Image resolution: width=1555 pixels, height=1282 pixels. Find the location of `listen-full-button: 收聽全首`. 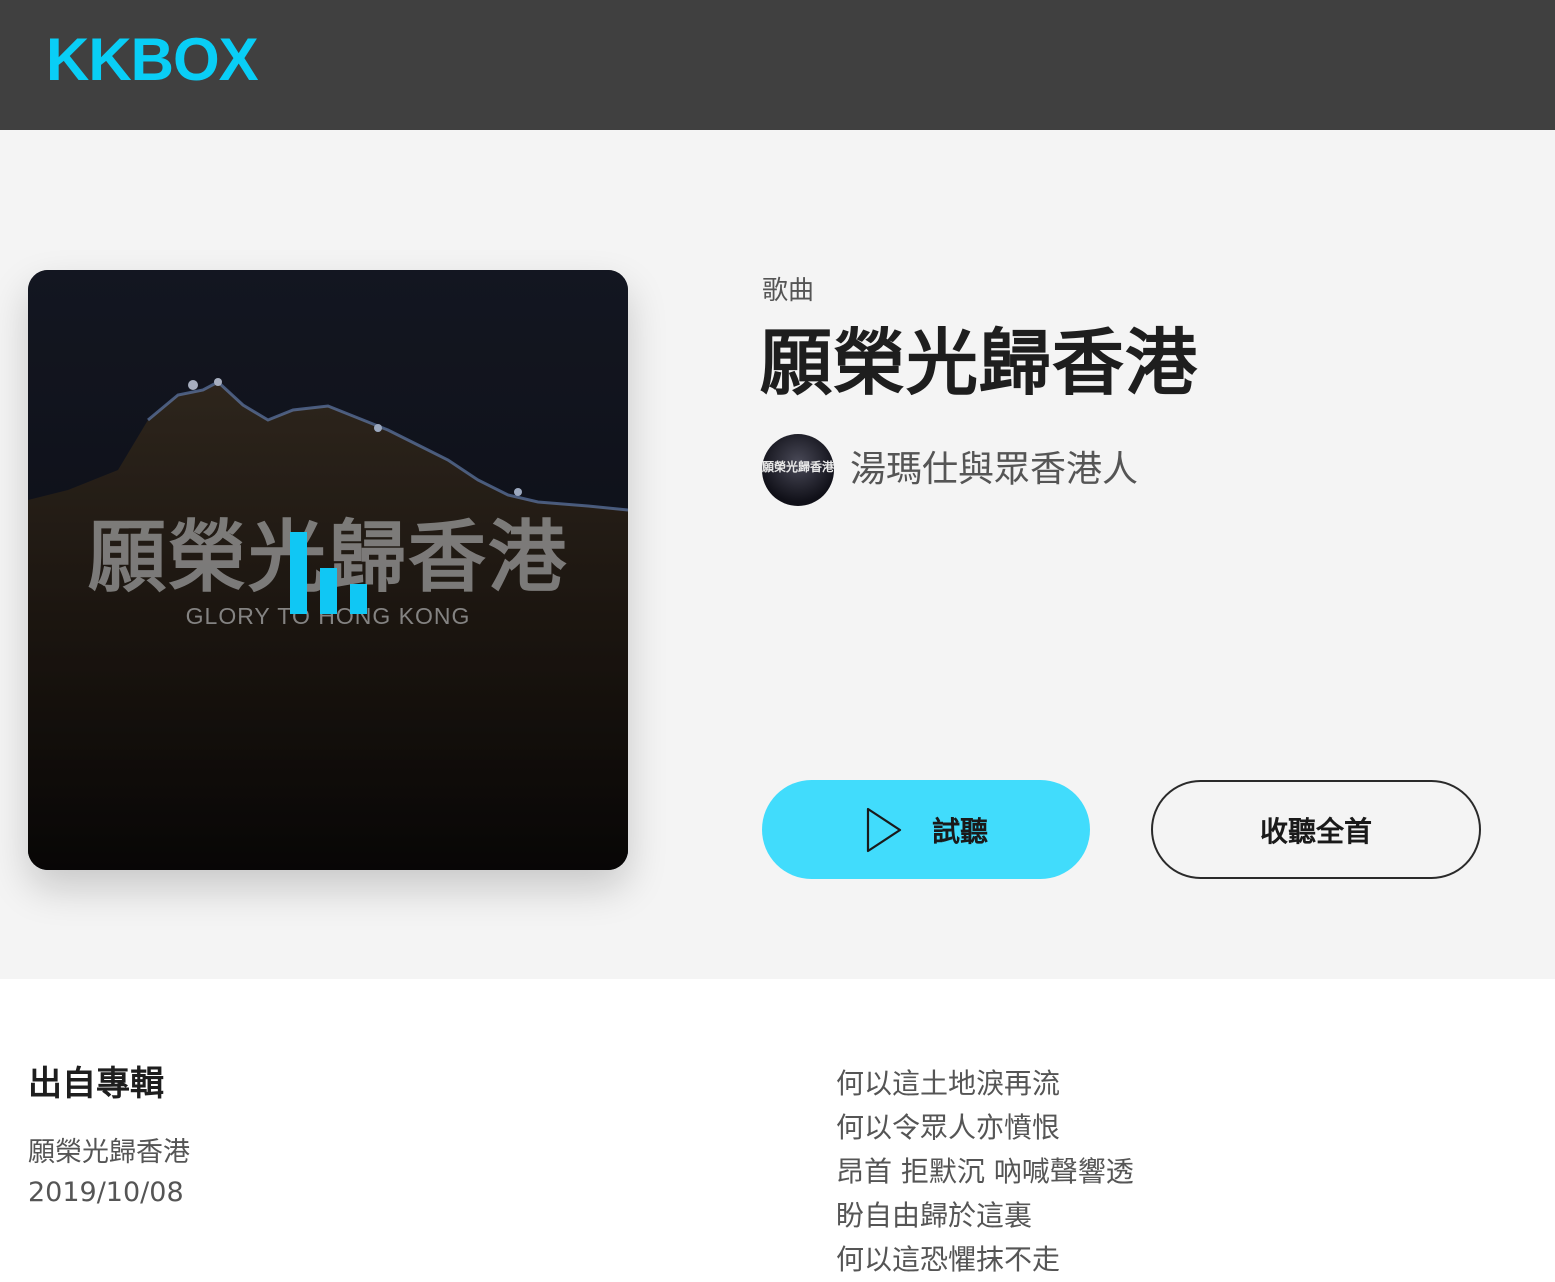

listen-full-button: 收聽全首 is located at coordinates (1316, 829).